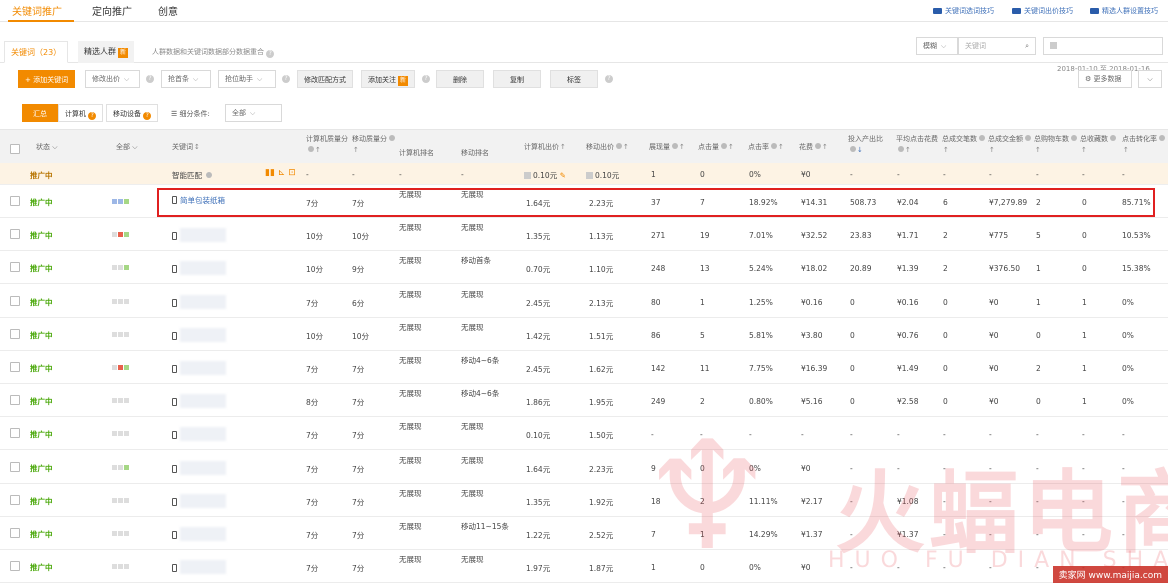 The width and height of the screenshot is (1168, 584). Describe the element at coordinates (1124, 11) in the screenshot. I see `help-link-crowd-setting: 精选人群设置技巧` at that location.